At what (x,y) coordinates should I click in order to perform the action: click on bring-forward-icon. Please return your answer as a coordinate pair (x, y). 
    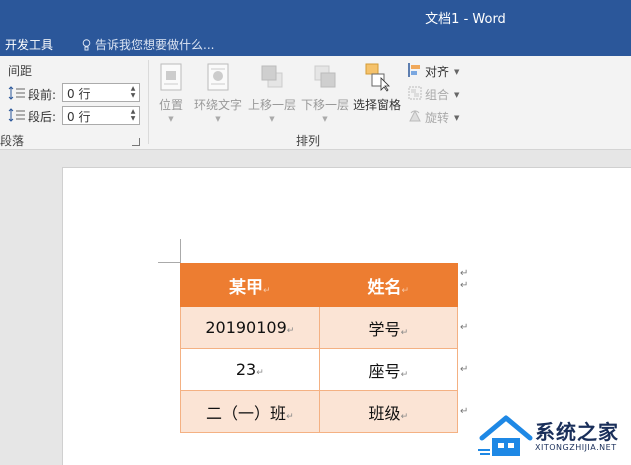
    Looking at the image, I should click on (272, 77).